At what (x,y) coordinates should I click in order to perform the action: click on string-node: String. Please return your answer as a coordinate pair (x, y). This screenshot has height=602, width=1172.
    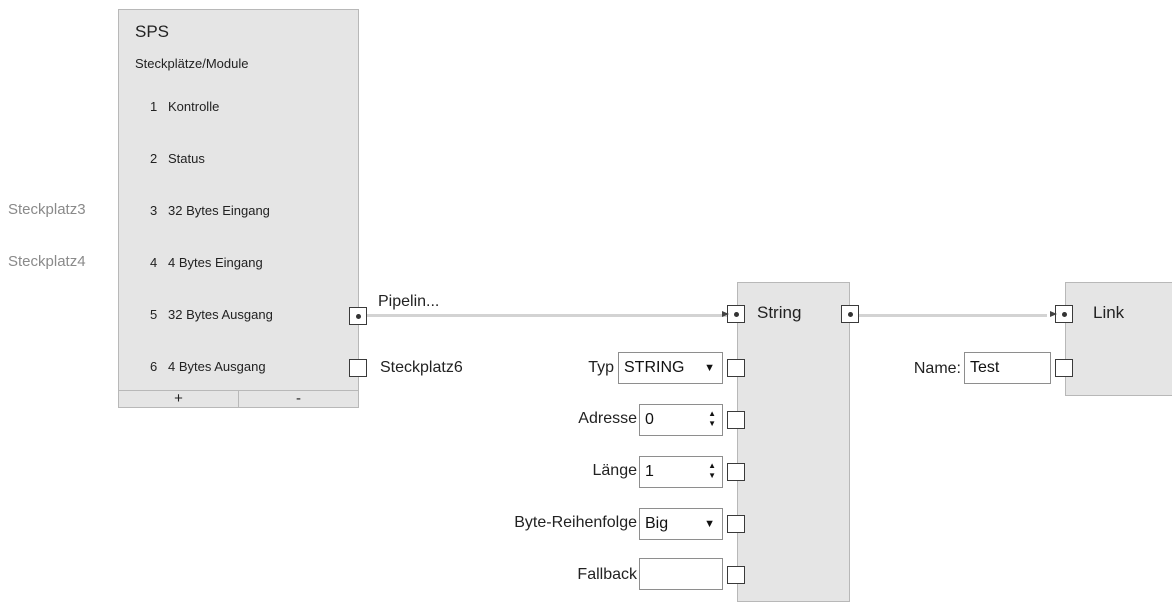
    Looking at the image, I should click on (793, 442).